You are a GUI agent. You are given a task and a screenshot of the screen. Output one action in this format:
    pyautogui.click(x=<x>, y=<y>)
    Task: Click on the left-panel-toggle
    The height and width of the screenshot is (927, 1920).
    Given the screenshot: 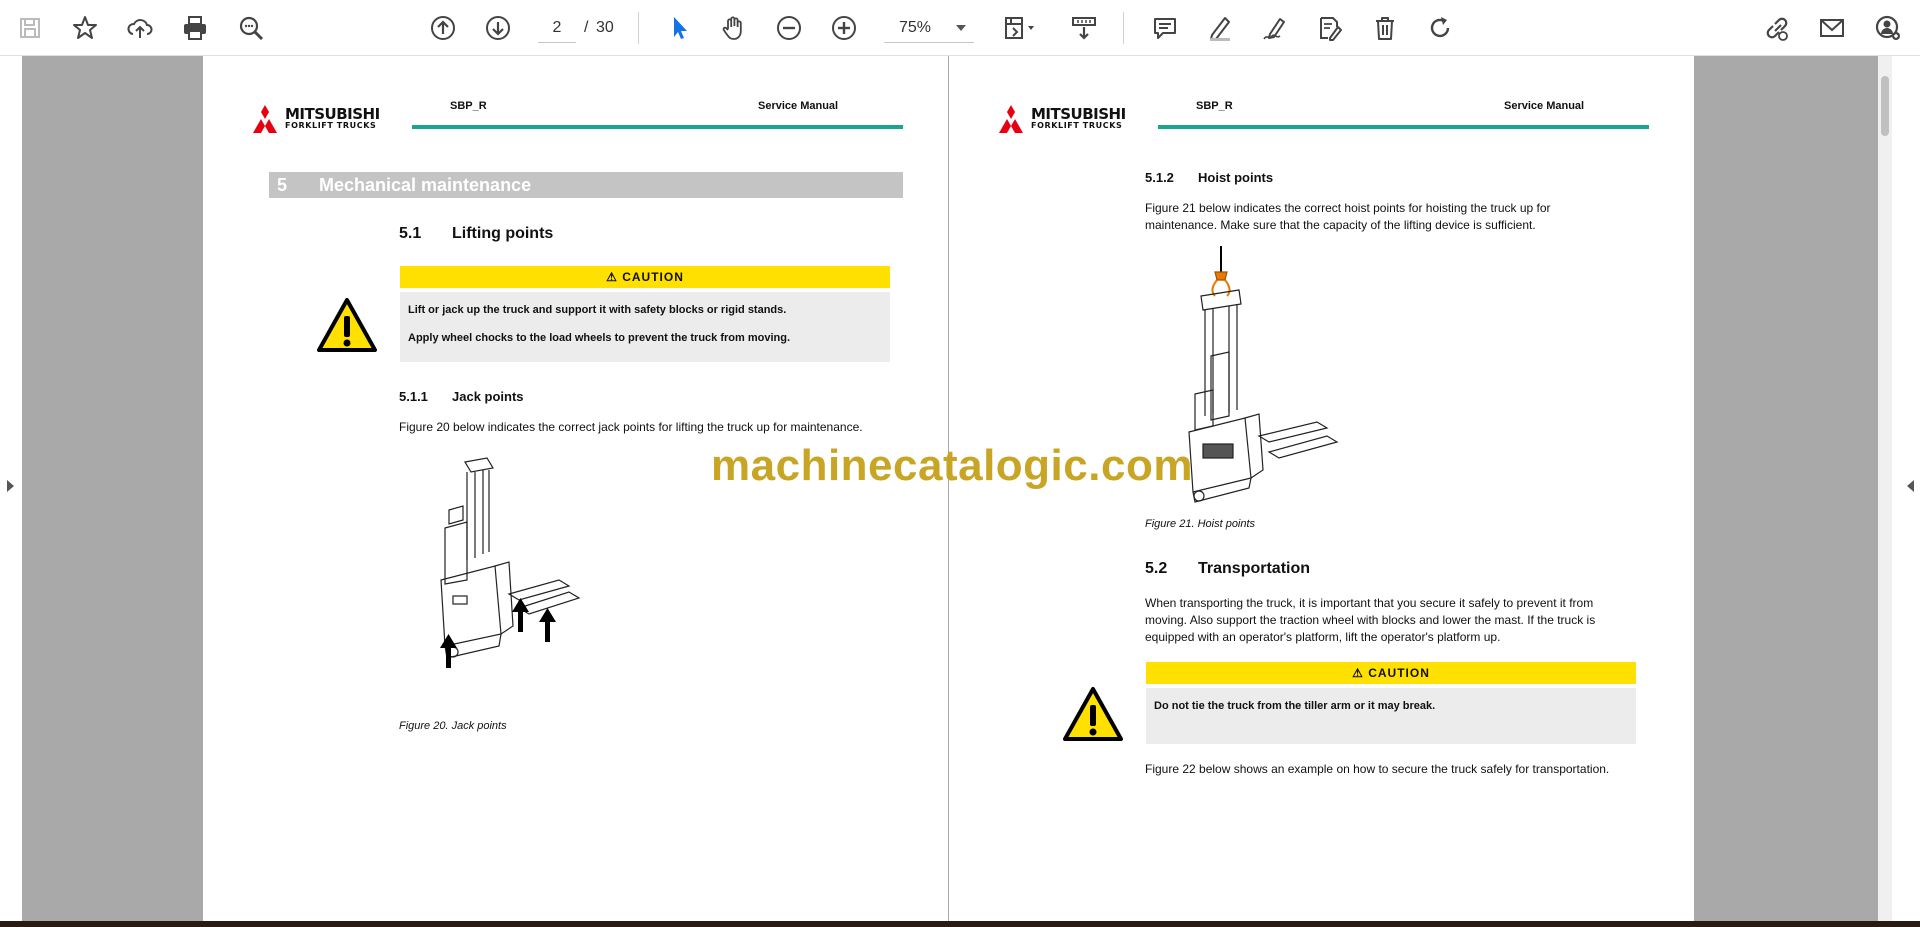 What is the action you would take?
    pyautogui.click(x=11, y=488)
    